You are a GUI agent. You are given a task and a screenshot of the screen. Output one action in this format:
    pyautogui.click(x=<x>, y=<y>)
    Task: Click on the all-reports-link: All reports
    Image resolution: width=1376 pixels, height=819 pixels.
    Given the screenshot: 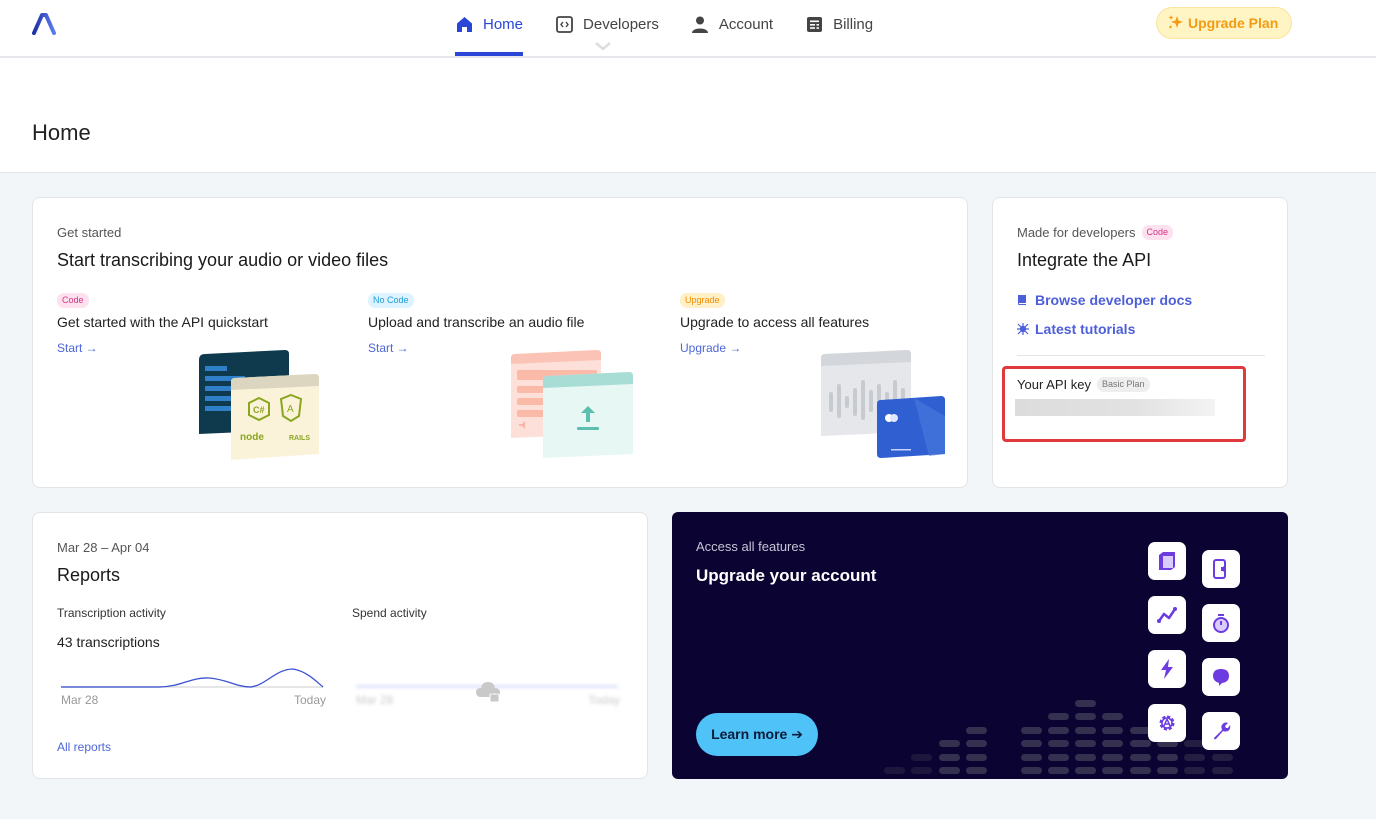 What is the action you would take?
    pyautogui.click(x=84, y=747)
    